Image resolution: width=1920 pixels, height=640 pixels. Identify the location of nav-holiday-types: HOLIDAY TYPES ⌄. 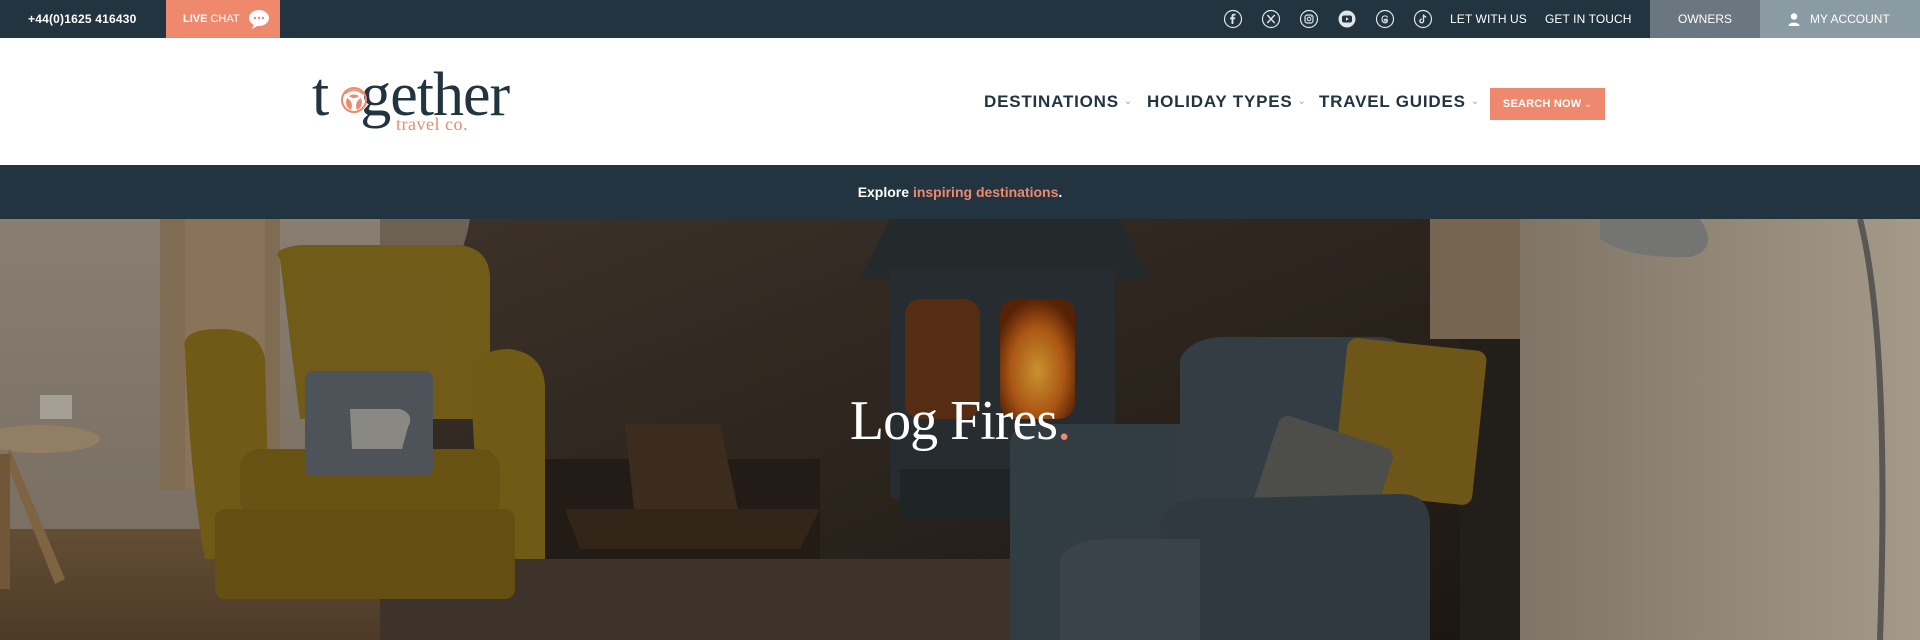
(1227, 101).